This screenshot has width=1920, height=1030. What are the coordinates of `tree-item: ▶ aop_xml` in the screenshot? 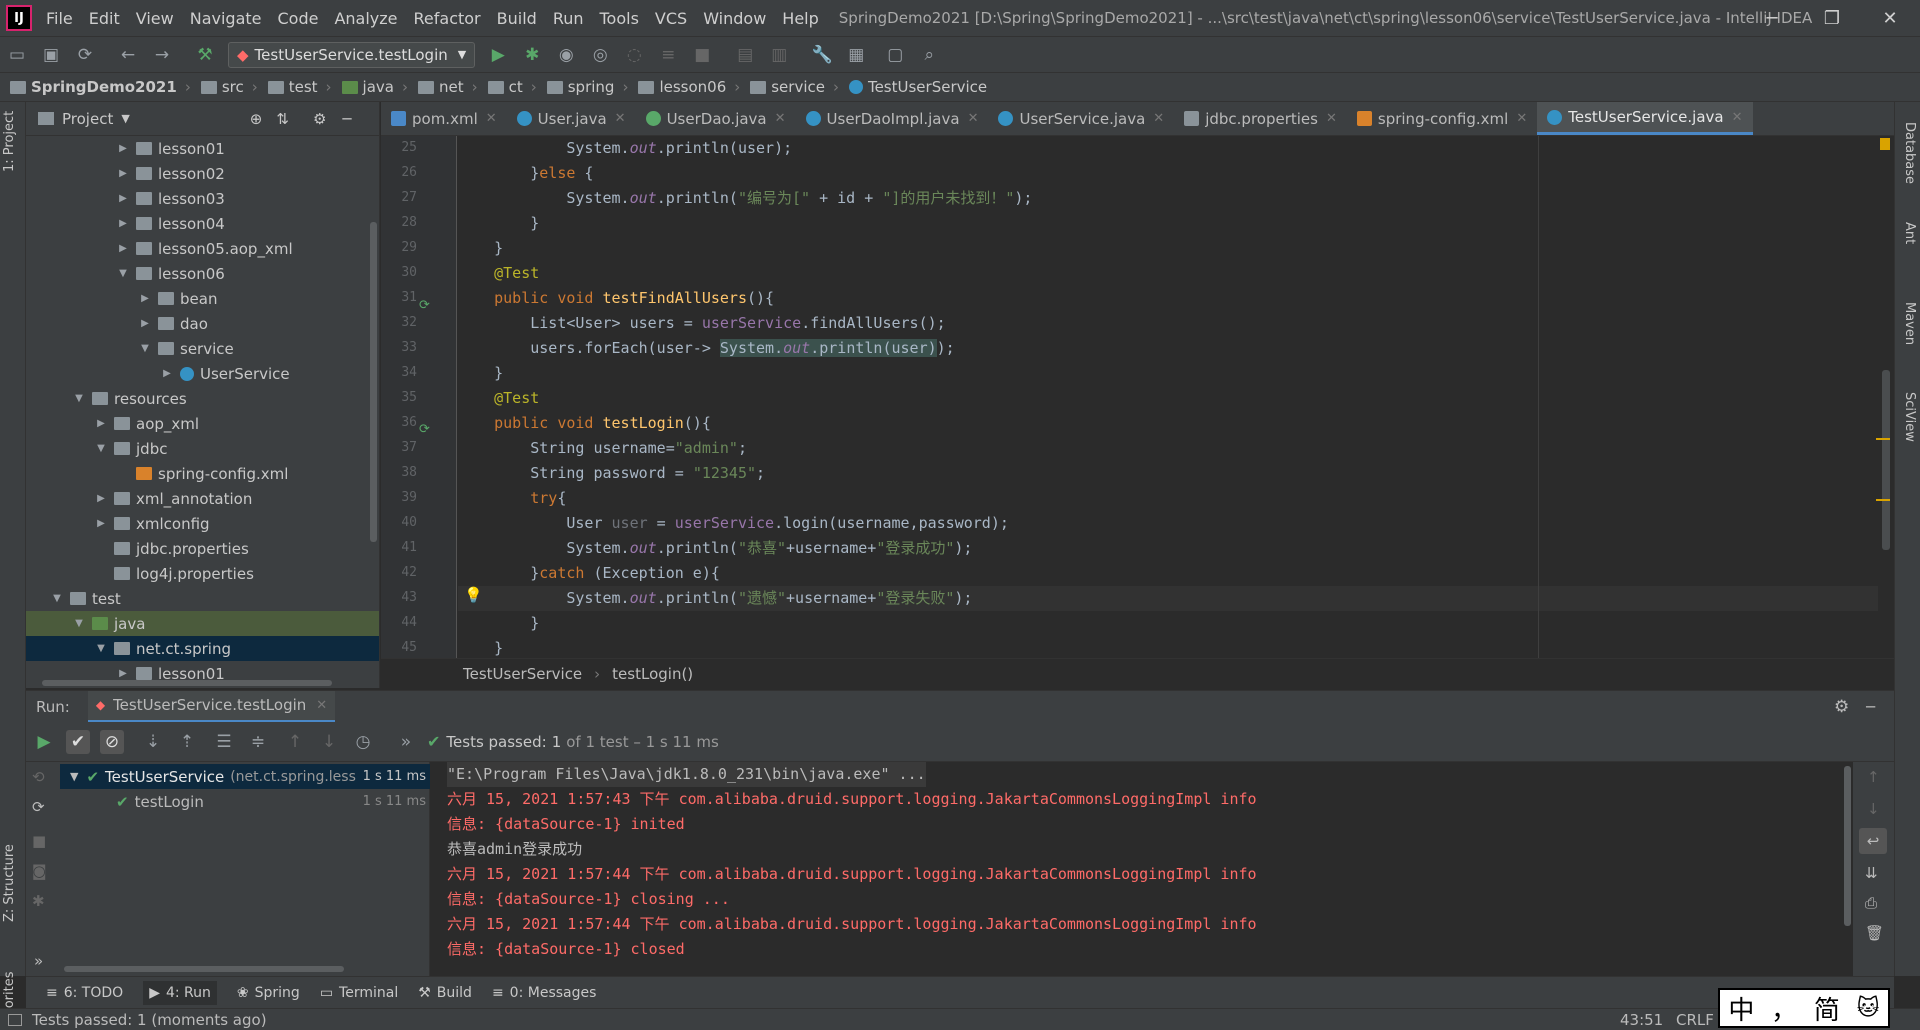 It's located at (202, 423).